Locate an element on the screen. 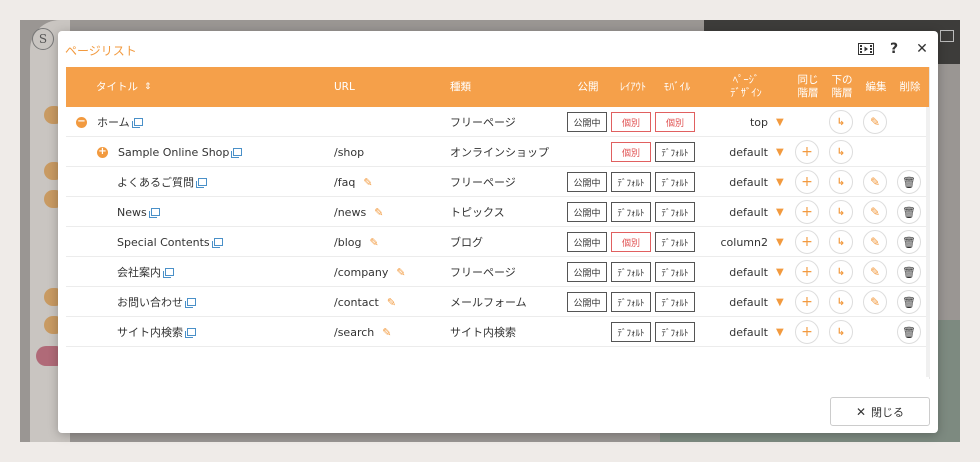 This screenshot has width=980, height=462. page-title-link: ホーム is located at coordinates (113, 122).